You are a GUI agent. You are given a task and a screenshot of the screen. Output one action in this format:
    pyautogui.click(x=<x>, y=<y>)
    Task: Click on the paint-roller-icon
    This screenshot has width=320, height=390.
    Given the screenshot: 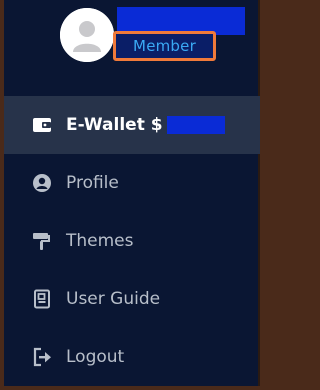 What is the action you would take?
    pyautogui.click(x=42, y=241)
    